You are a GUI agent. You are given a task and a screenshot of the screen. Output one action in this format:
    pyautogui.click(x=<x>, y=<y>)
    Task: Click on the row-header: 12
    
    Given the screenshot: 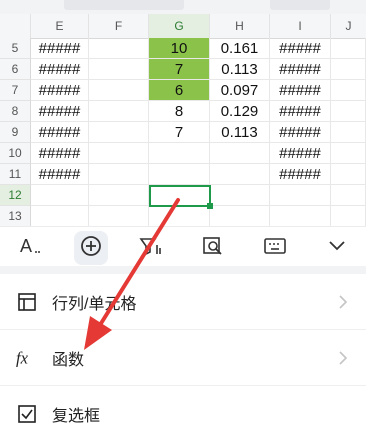 What is the action you would take?
    pyautogui.click(x=15, y=195)
    